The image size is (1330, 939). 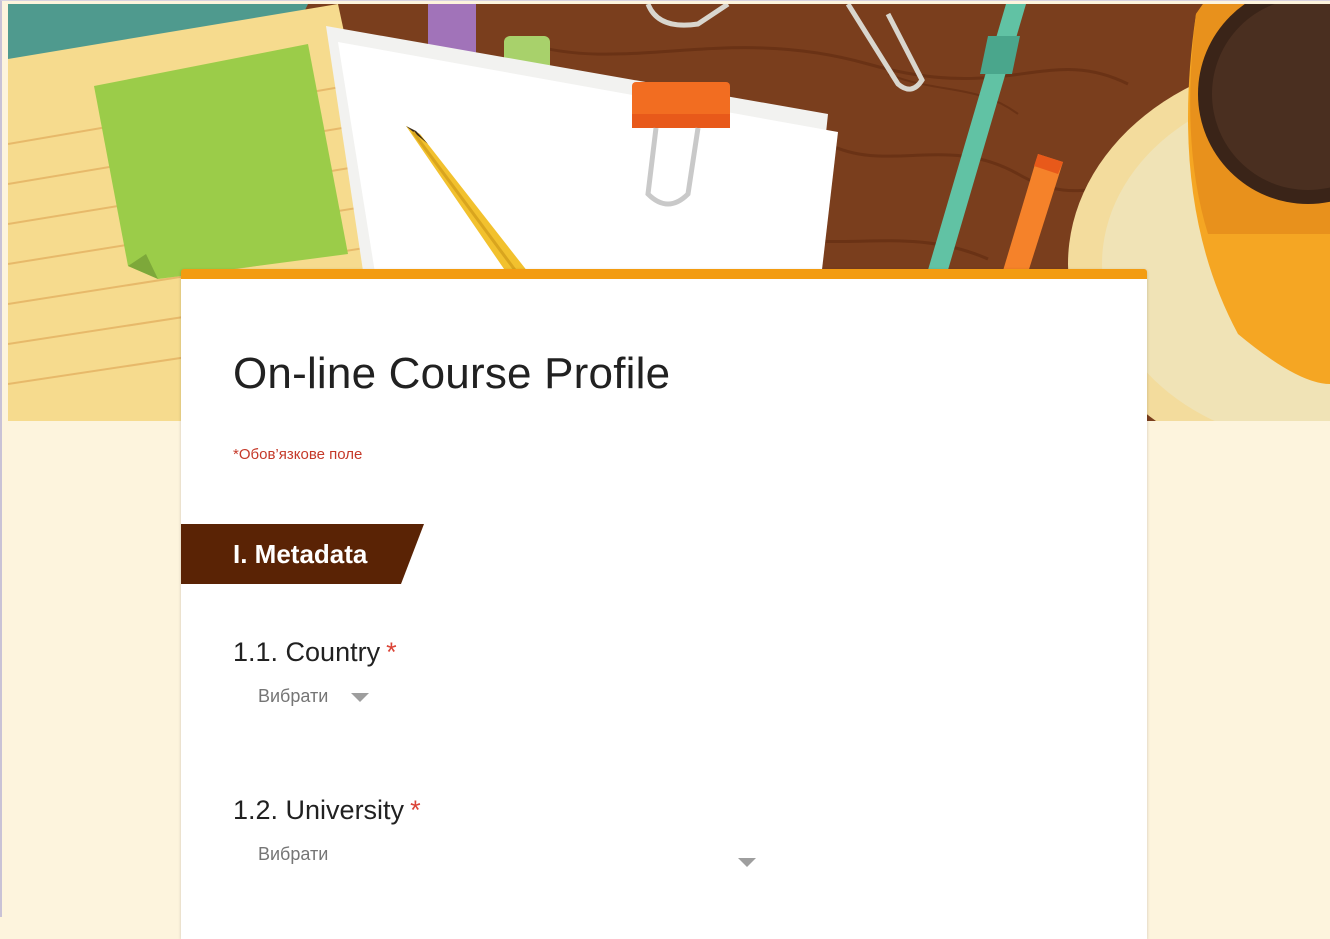 I want to click on required-field-note: *Обов’язкове поле, so click(x=298, y=454).